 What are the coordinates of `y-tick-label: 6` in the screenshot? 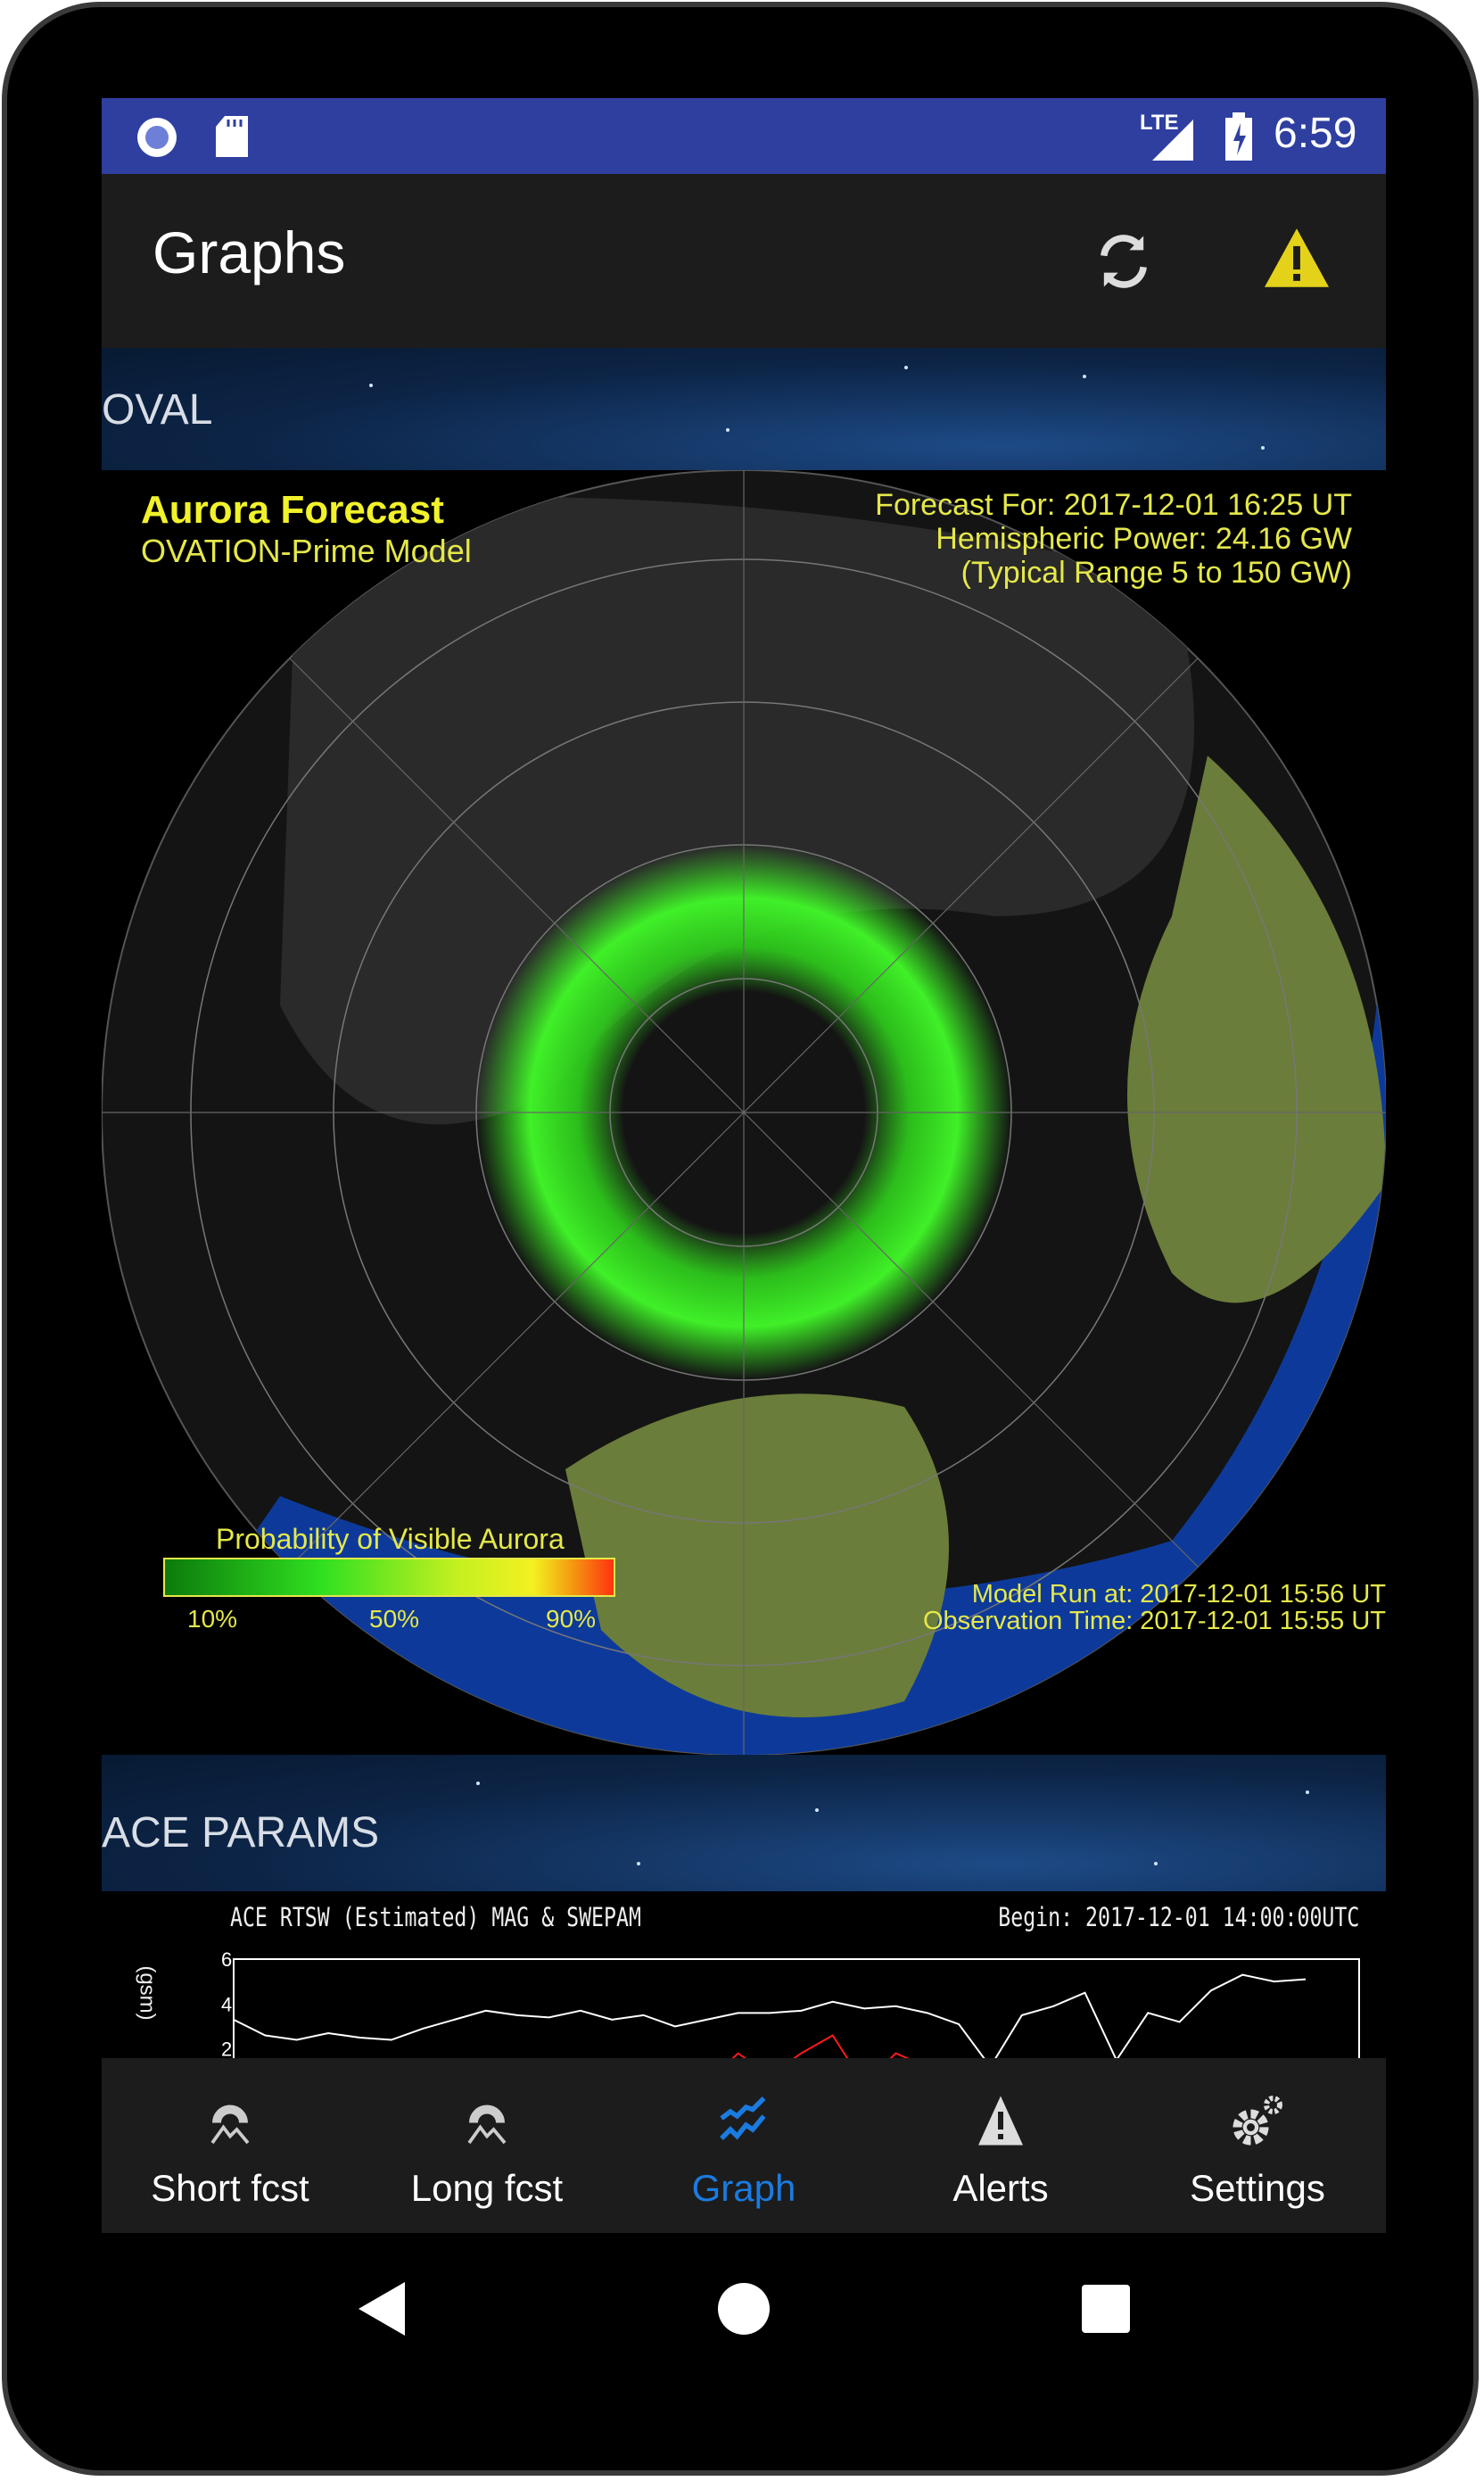 It's located at (226, 1959).